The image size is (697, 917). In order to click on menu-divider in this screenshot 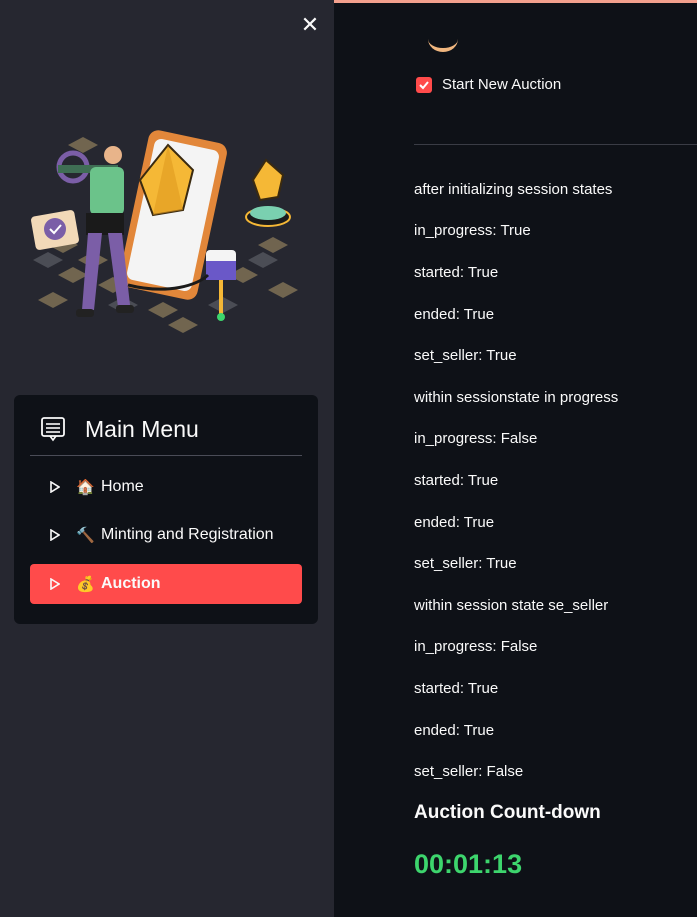, I will do `click(166, 455)`.